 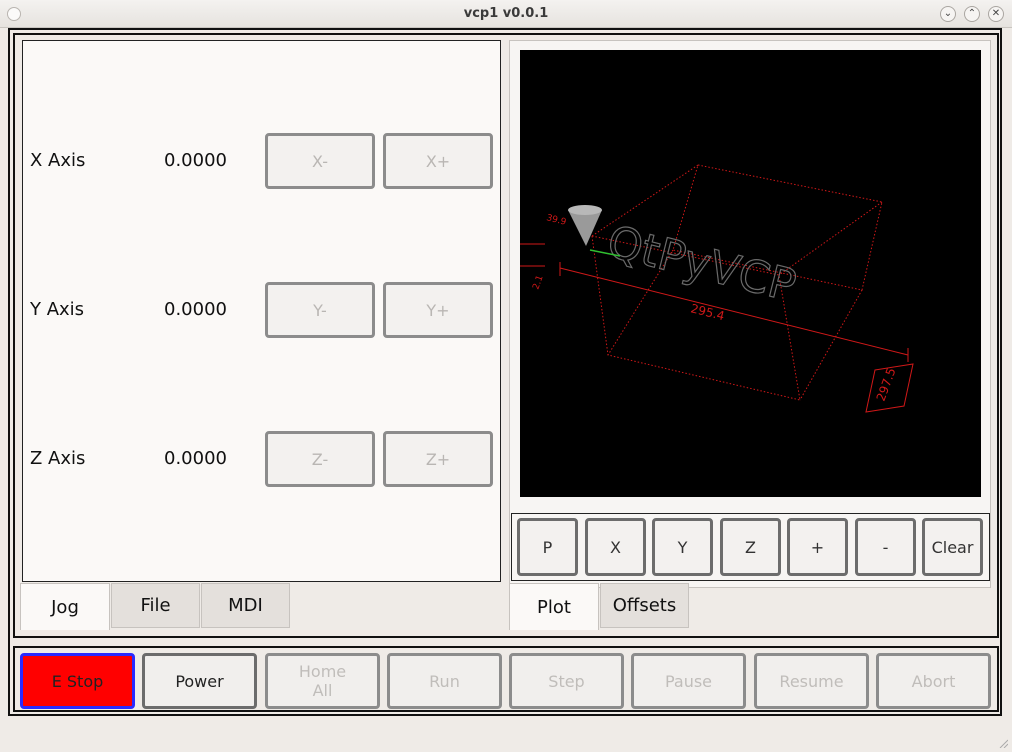 I want to click on pause-button: Pause, so click(x=688, y=681).